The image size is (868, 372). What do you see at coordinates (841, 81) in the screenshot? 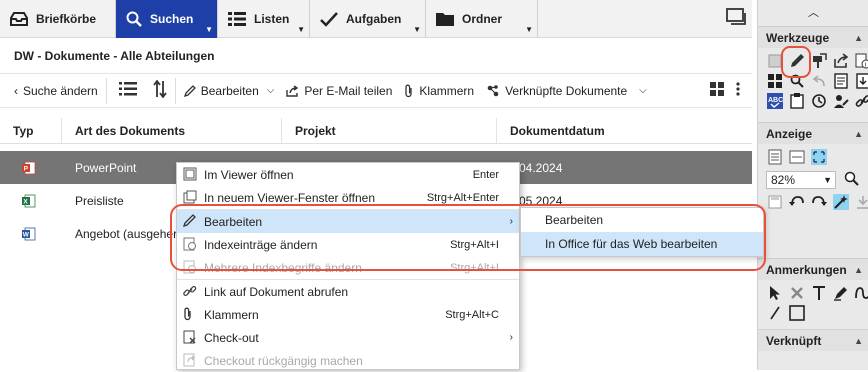
I see `notes-icon` at bounding box center [841, 81].